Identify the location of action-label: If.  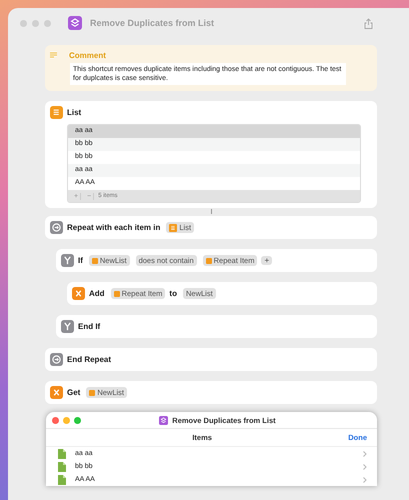
(80, 260).